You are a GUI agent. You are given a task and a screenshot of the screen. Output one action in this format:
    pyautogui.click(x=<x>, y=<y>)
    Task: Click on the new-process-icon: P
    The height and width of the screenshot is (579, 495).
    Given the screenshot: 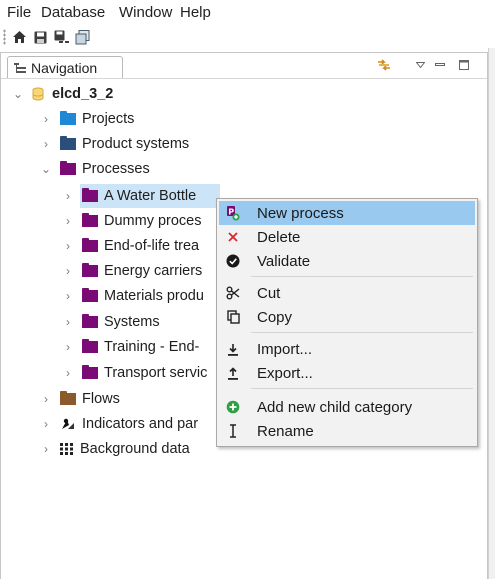 What is the action you would take?
    pyautogui.click(x=233, y=213)
    